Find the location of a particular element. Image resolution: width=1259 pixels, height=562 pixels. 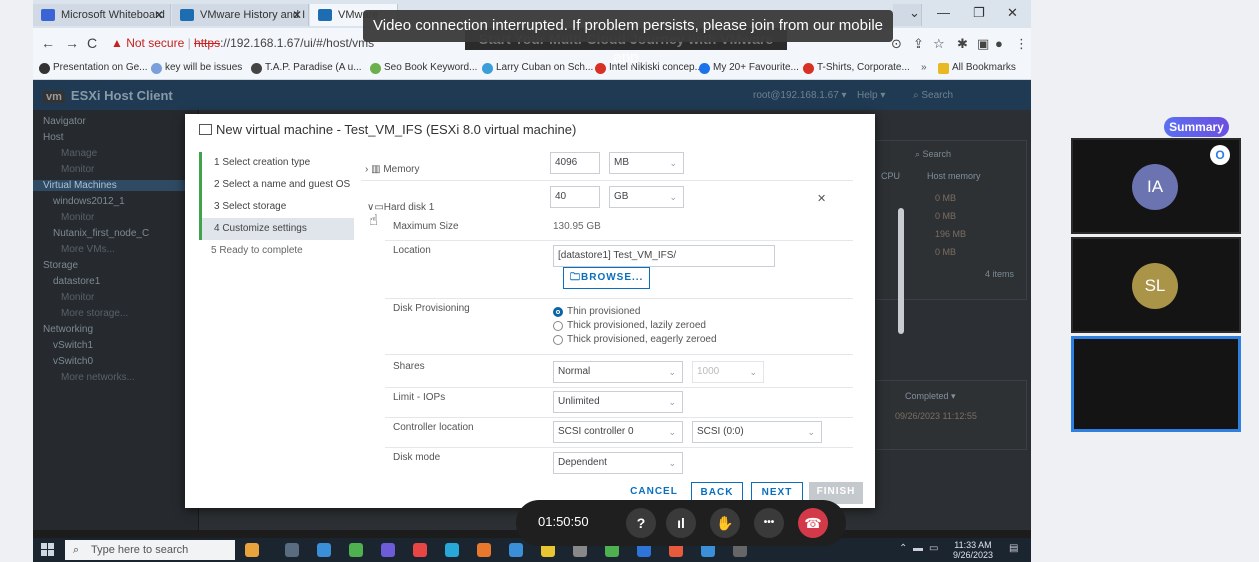

remove-disk-icon: ✕ is located at coordinates (821, 198).